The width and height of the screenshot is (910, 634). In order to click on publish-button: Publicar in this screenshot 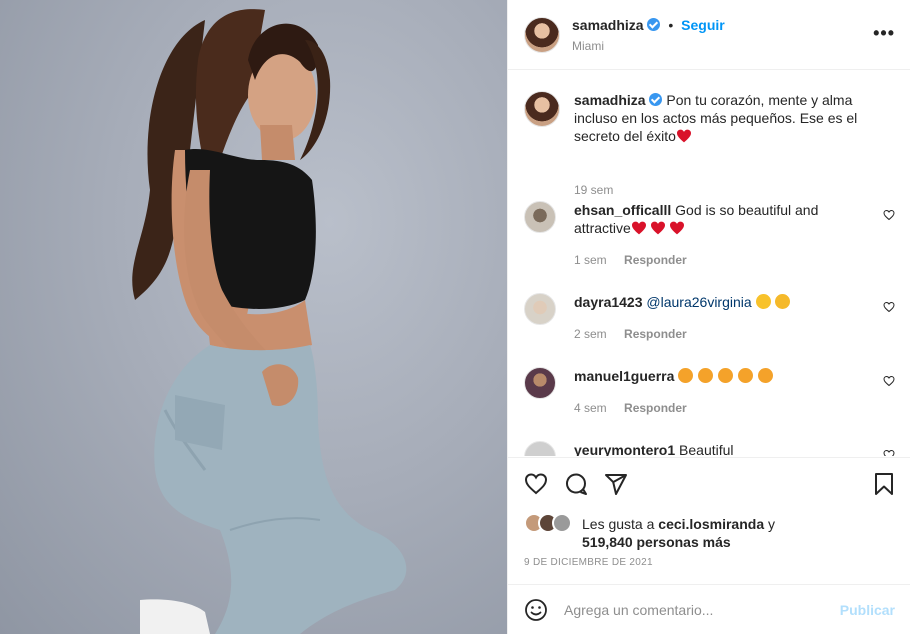, I will do `click(867, 610)`.